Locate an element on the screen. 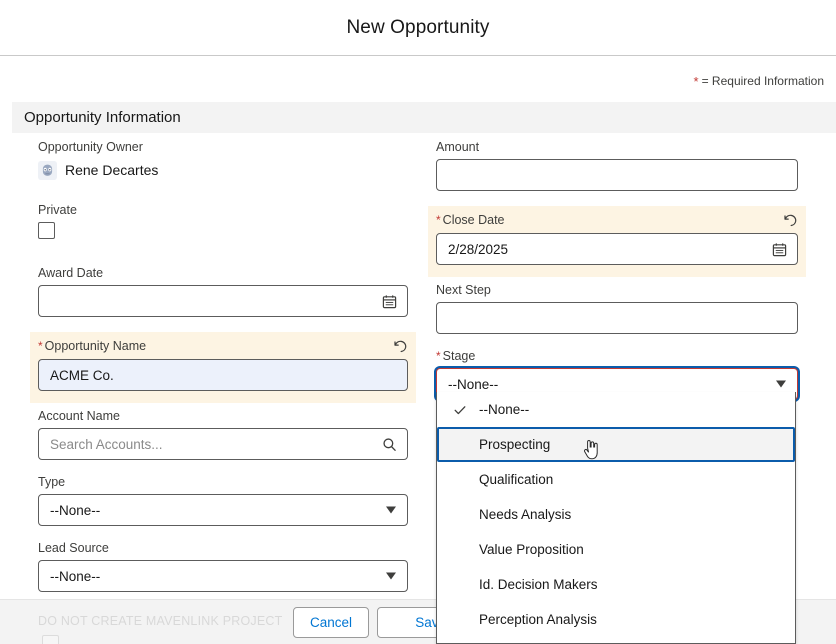 This screenshot has width=836, height=644. field-amount: Amount is located at coordinates (617, 165).